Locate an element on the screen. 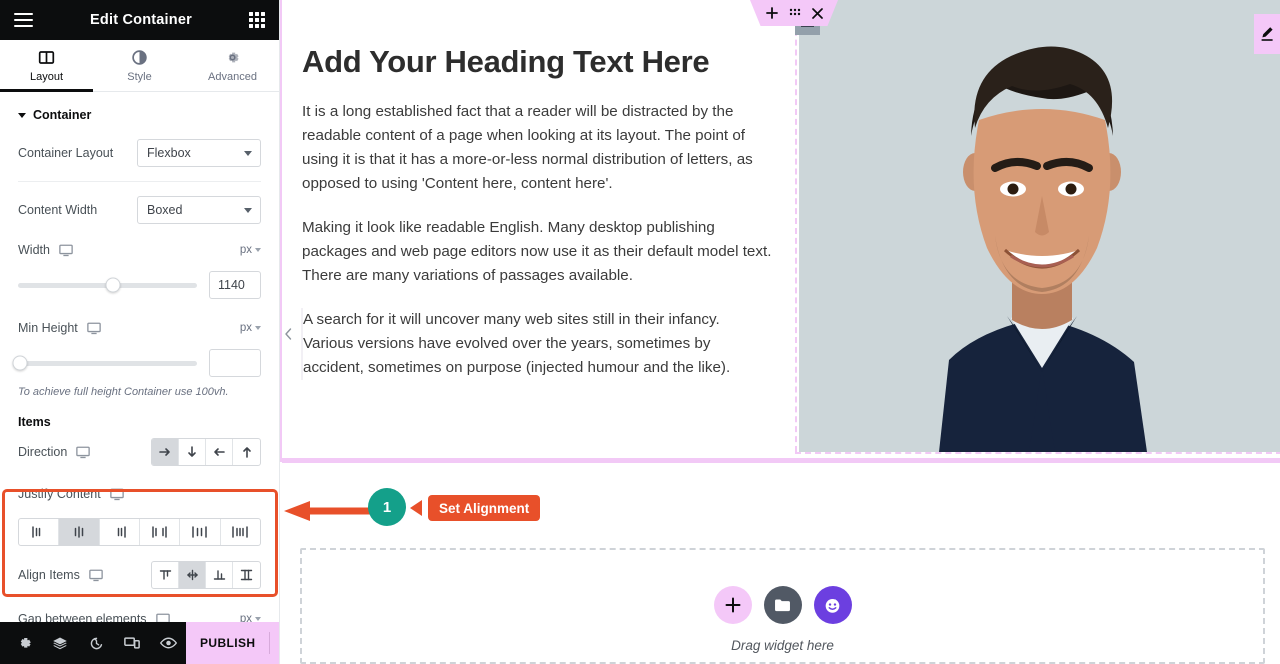 Image resolution: width=1280 pixels, height=664 pixels. panel-tabs: Layout Style Advanced is located at coordinates (139, 66).